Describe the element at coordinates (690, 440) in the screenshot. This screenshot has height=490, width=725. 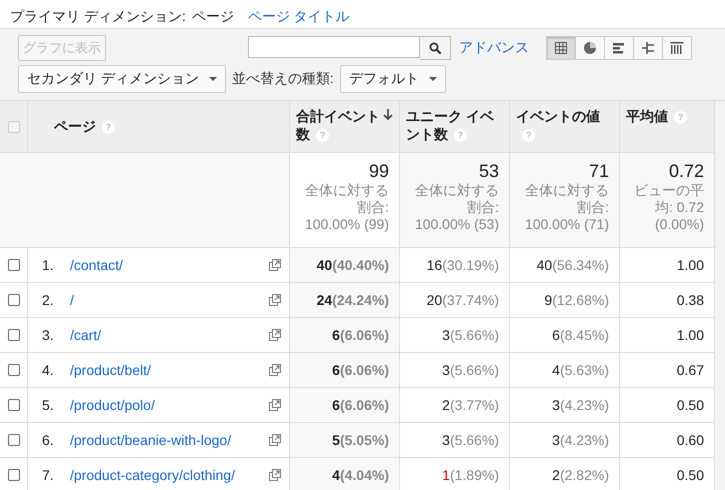
I see `average-value: 0.60` at that location.